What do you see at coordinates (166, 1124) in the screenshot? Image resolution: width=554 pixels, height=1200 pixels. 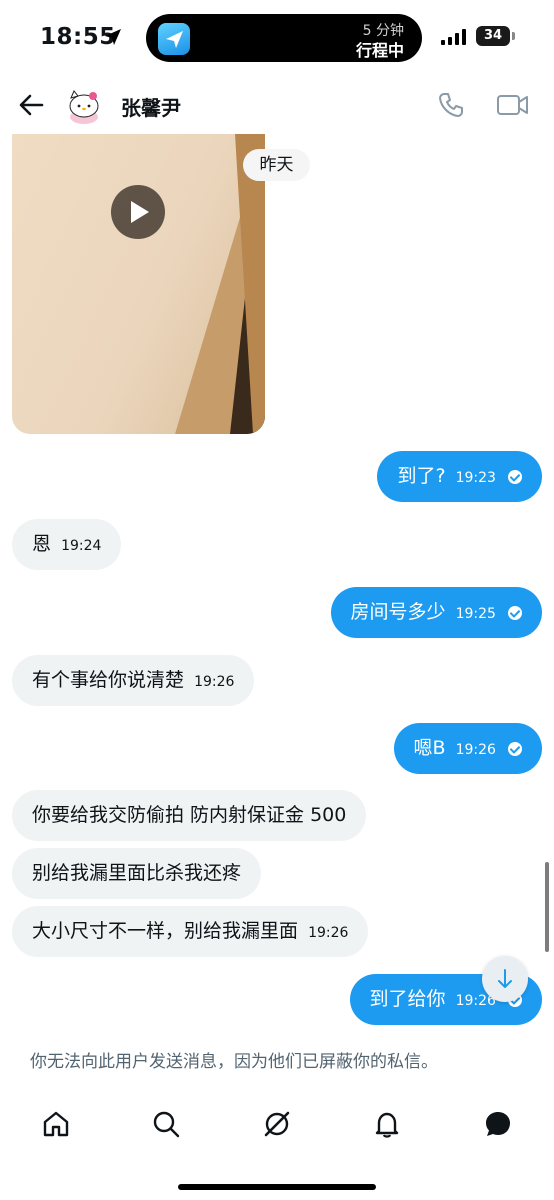 I see `search-icon` at bounding box center [166, 1124].